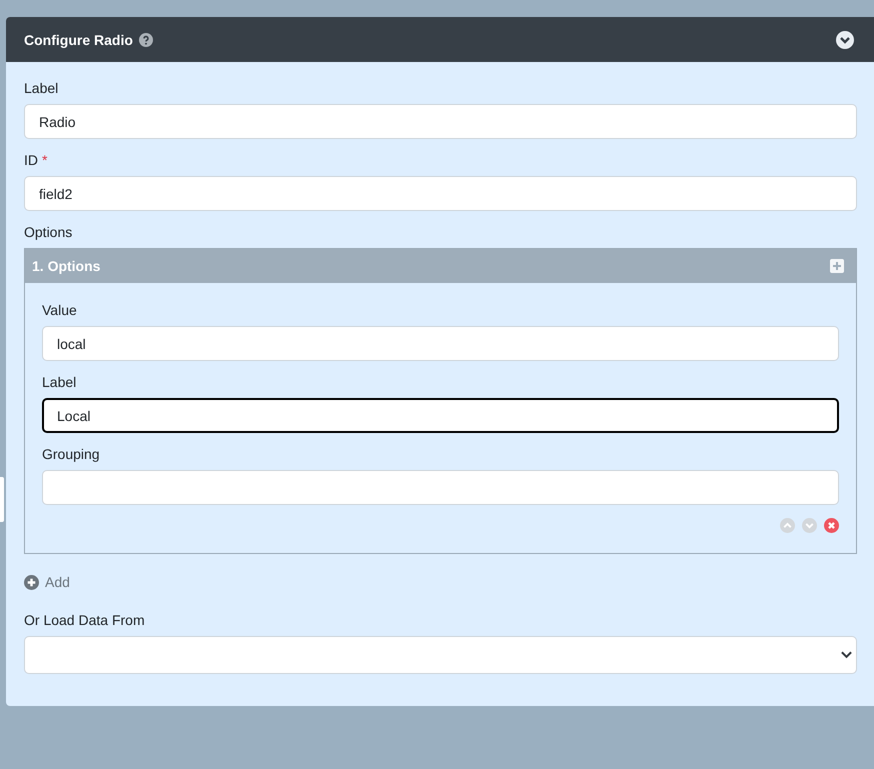 This screenshot has width=874, height=769. I want to click on required-asterisk: *, so click(45, 160).